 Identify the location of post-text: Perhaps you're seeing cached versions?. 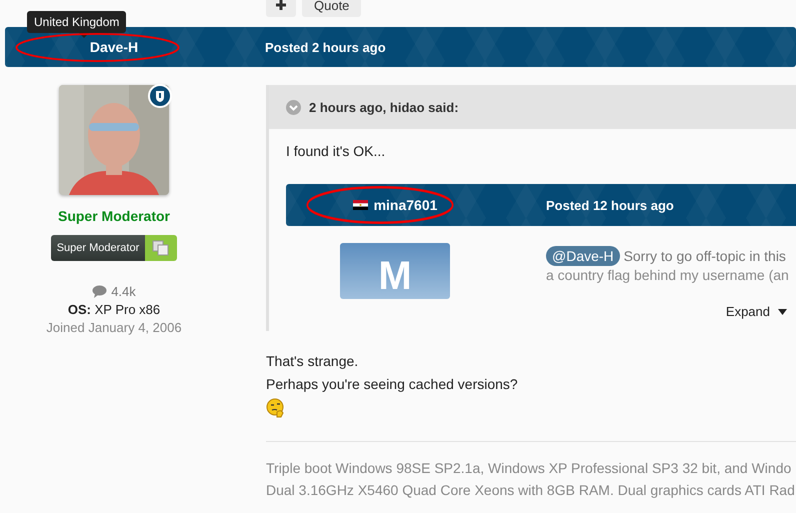
(392, 384).